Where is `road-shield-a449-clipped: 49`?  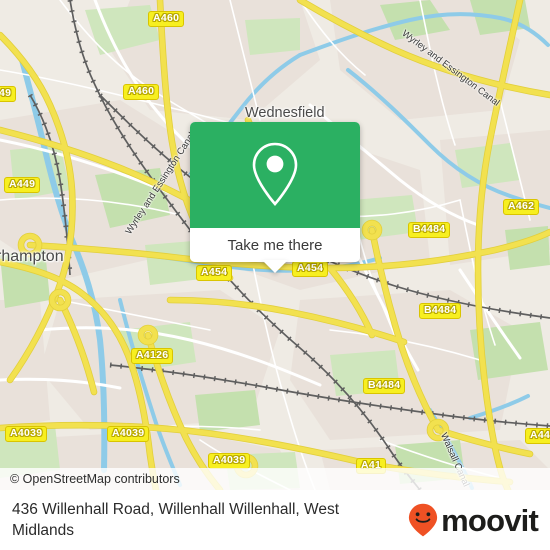
road-shield-a449-clipped: 49 is located at coordinates (8, 94).